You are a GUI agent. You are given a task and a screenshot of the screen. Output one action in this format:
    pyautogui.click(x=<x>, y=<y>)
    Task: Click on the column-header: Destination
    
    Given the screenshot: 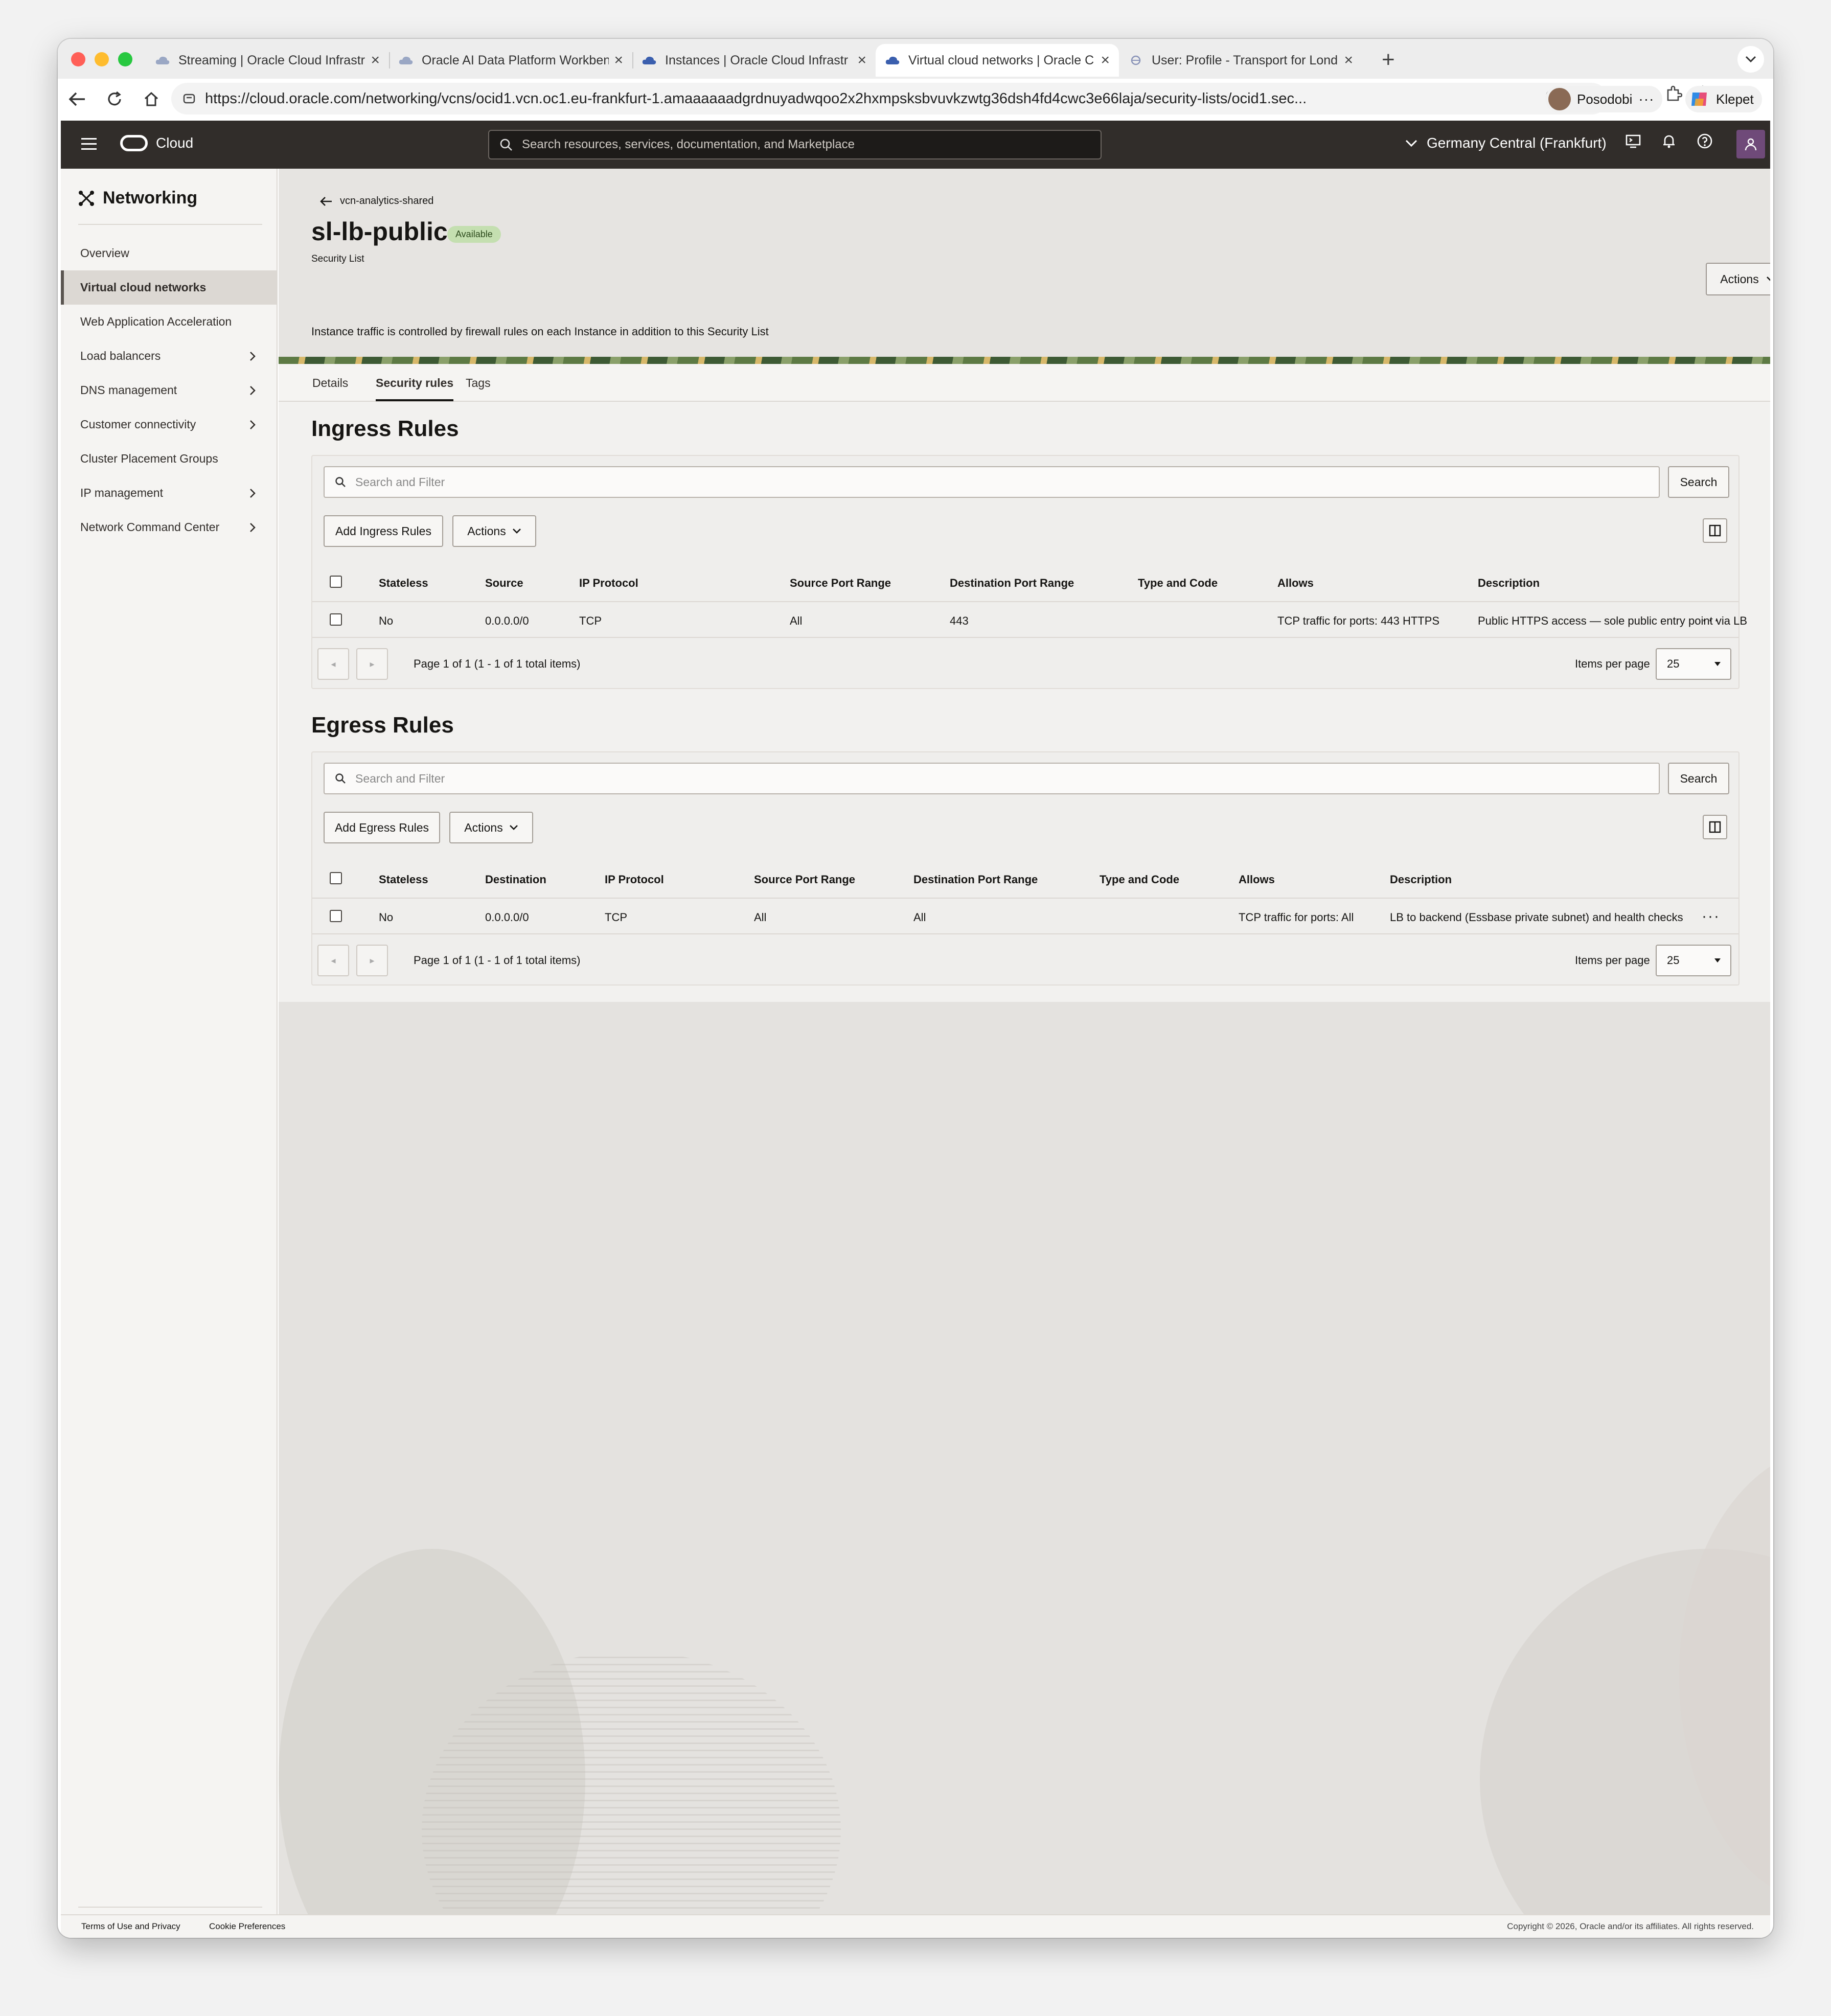 What is the action you would take?
    pyautogui.click(x=515, y=880)
    